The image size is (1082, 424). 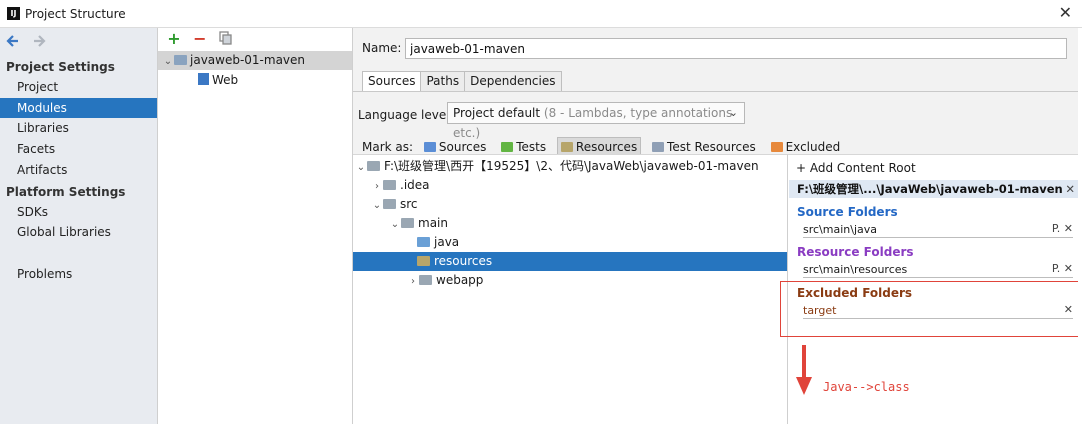 I want to click on nav-item-project: Project, so click(x=78, y=87).